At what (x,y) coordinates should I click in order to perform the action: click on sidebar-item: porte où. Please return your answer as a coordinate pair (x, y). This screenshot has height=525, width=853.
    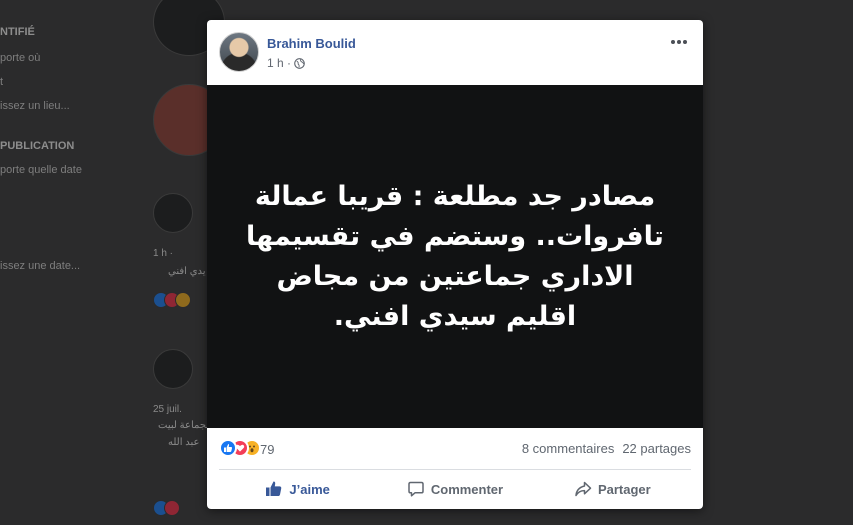
    Looking at the image, I should click on (20, 58).